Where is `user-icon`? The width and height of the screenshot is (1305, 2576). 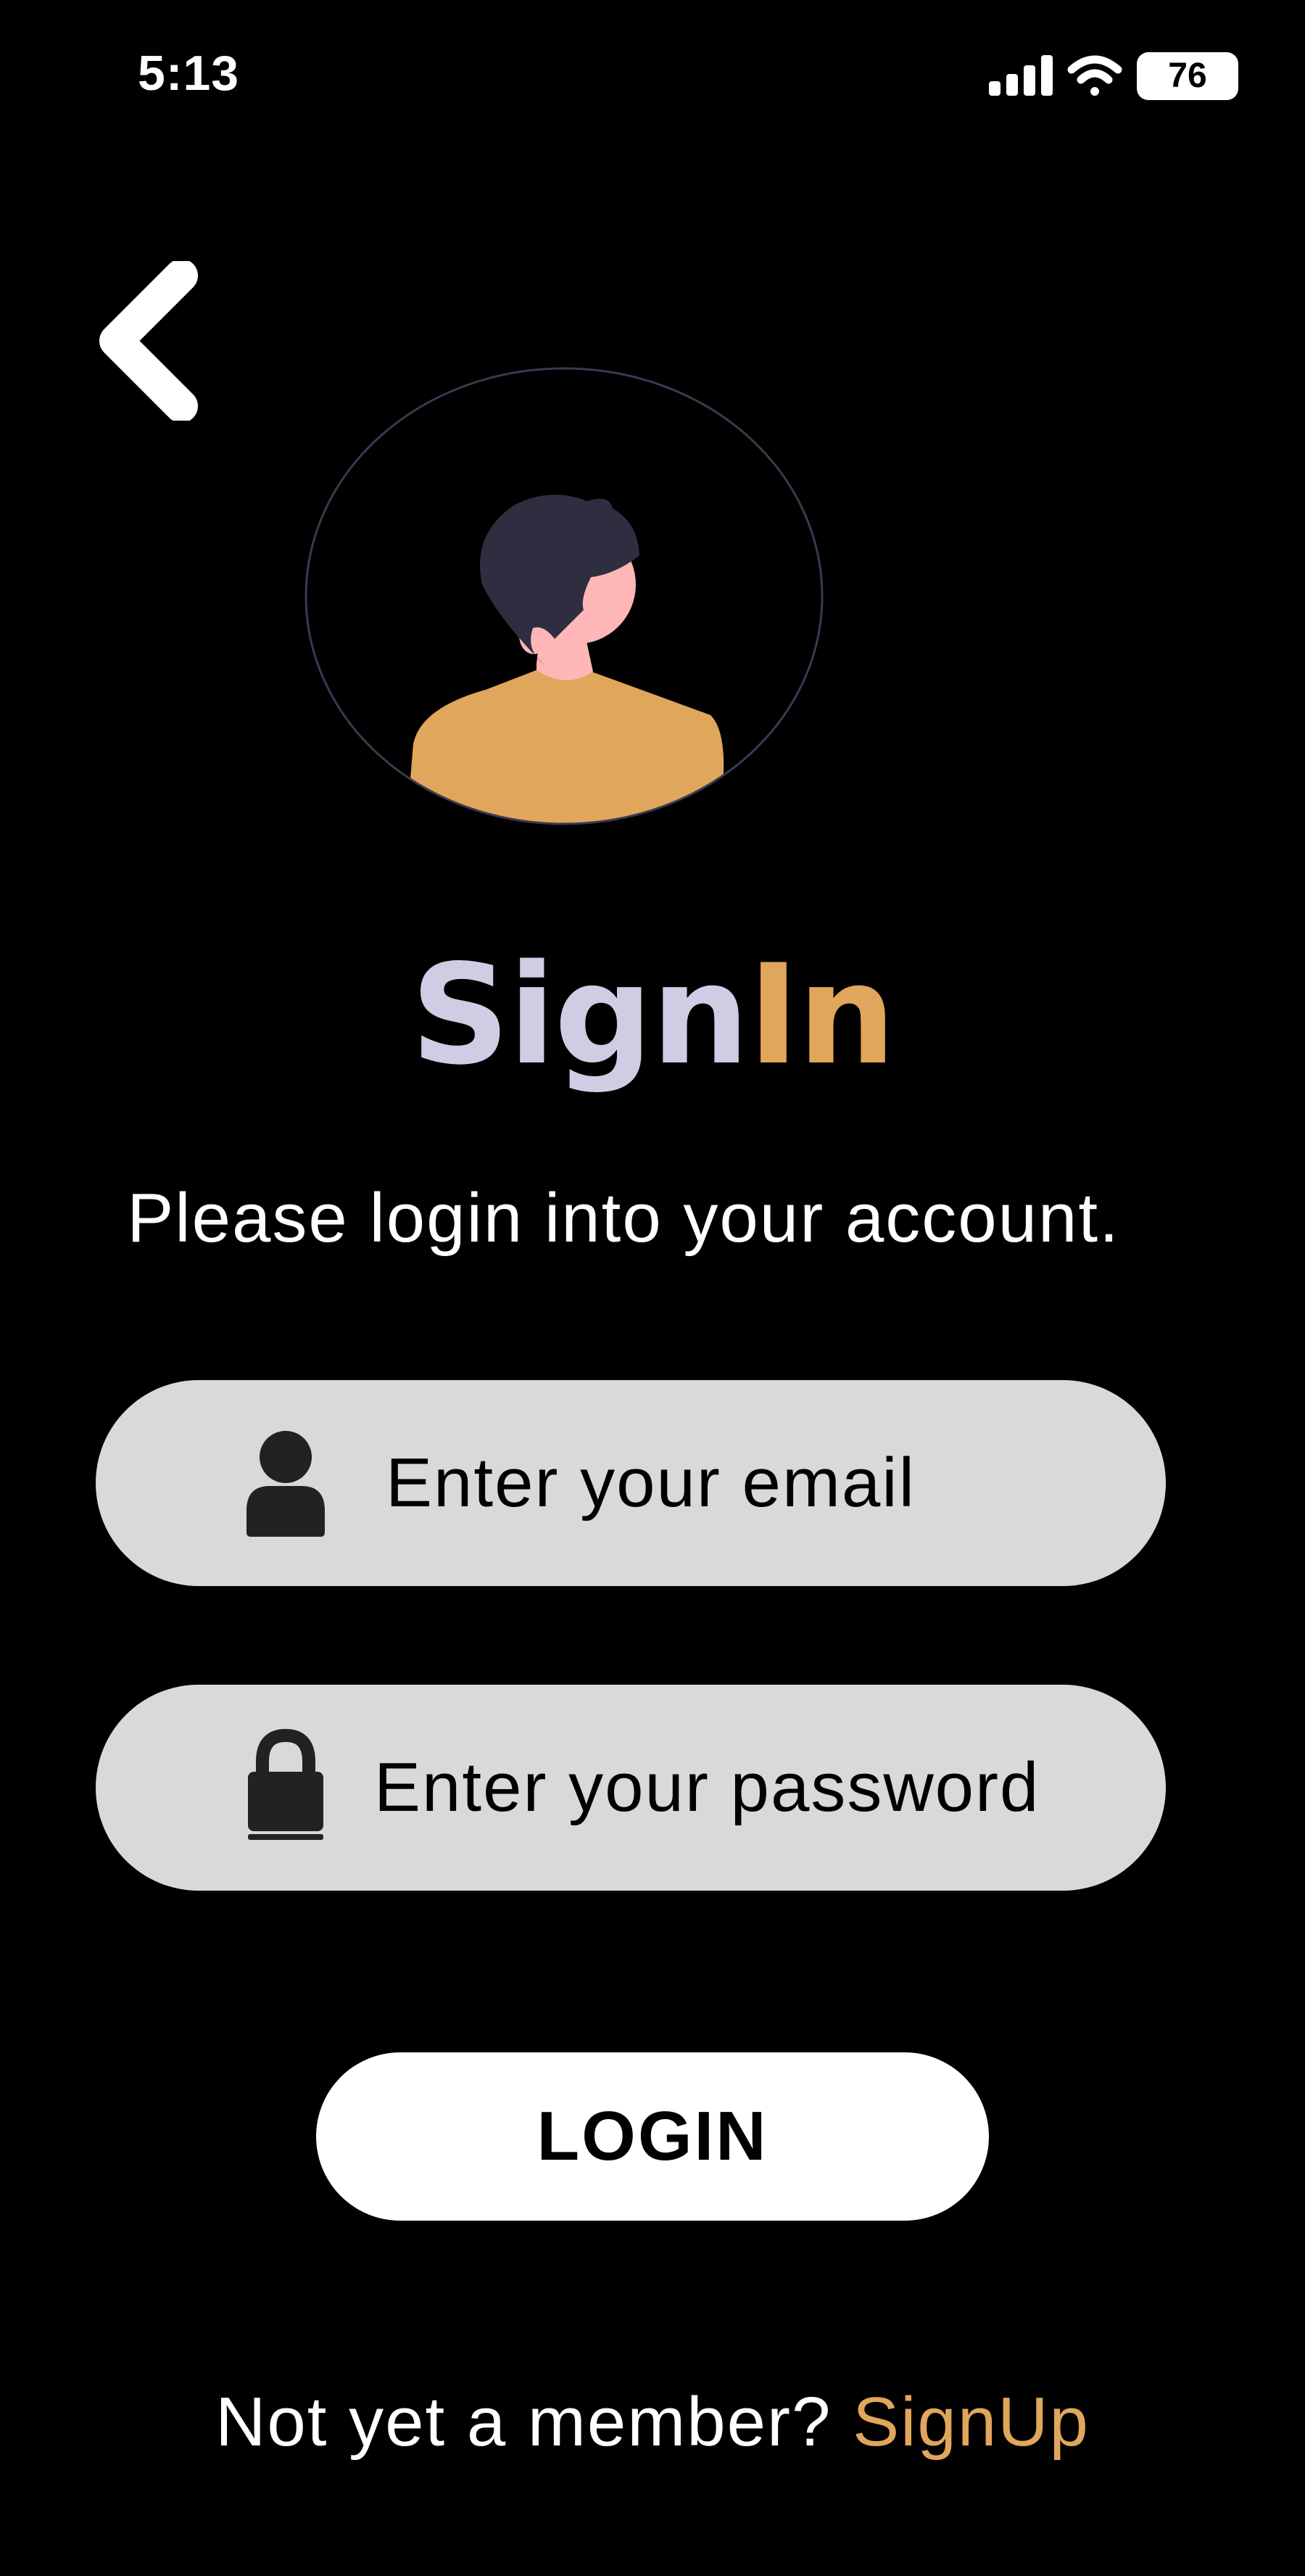
user-icon is located at coordinates (285, 1484).